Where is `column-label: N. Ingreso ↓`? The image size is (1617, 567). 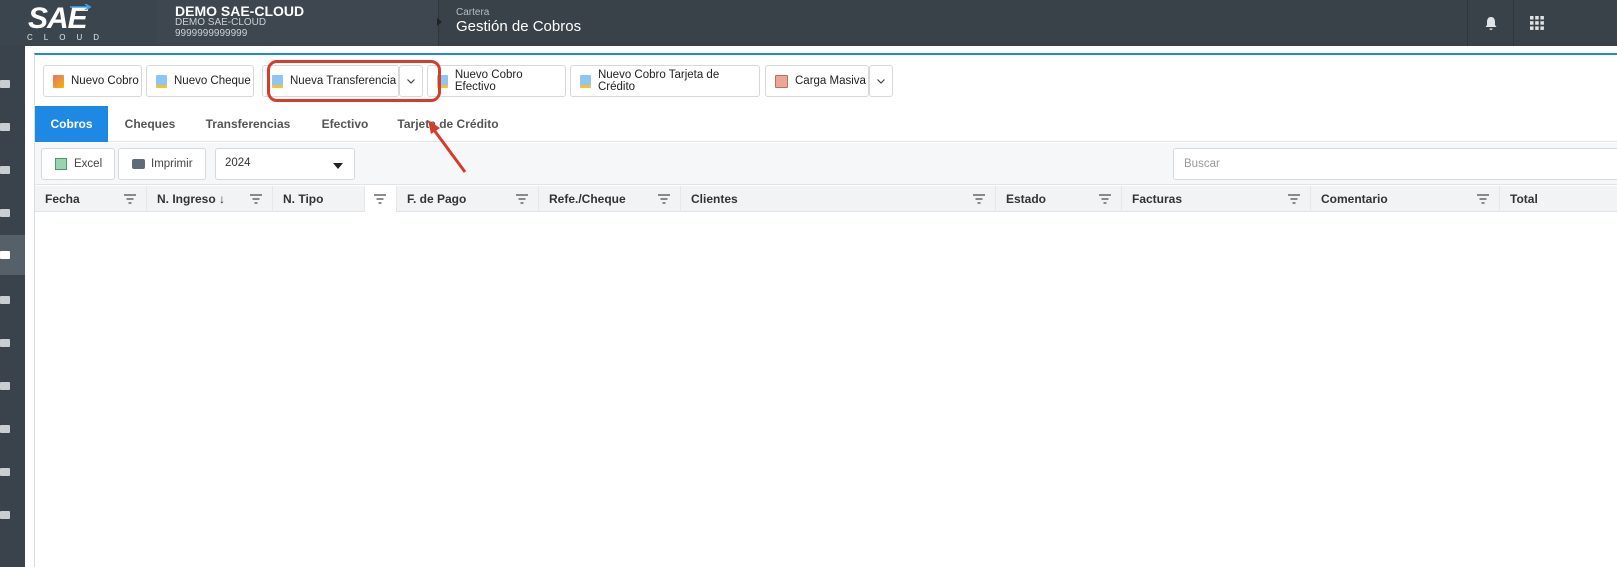 column-label: N. Ingreso ↓ is located at coordinates (191, 199).